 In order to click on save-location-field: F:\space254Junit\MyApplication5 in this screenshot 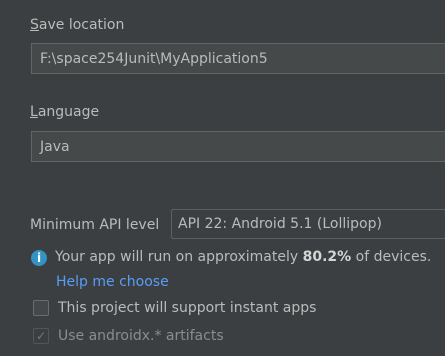, I will do `click(238, 58)`.